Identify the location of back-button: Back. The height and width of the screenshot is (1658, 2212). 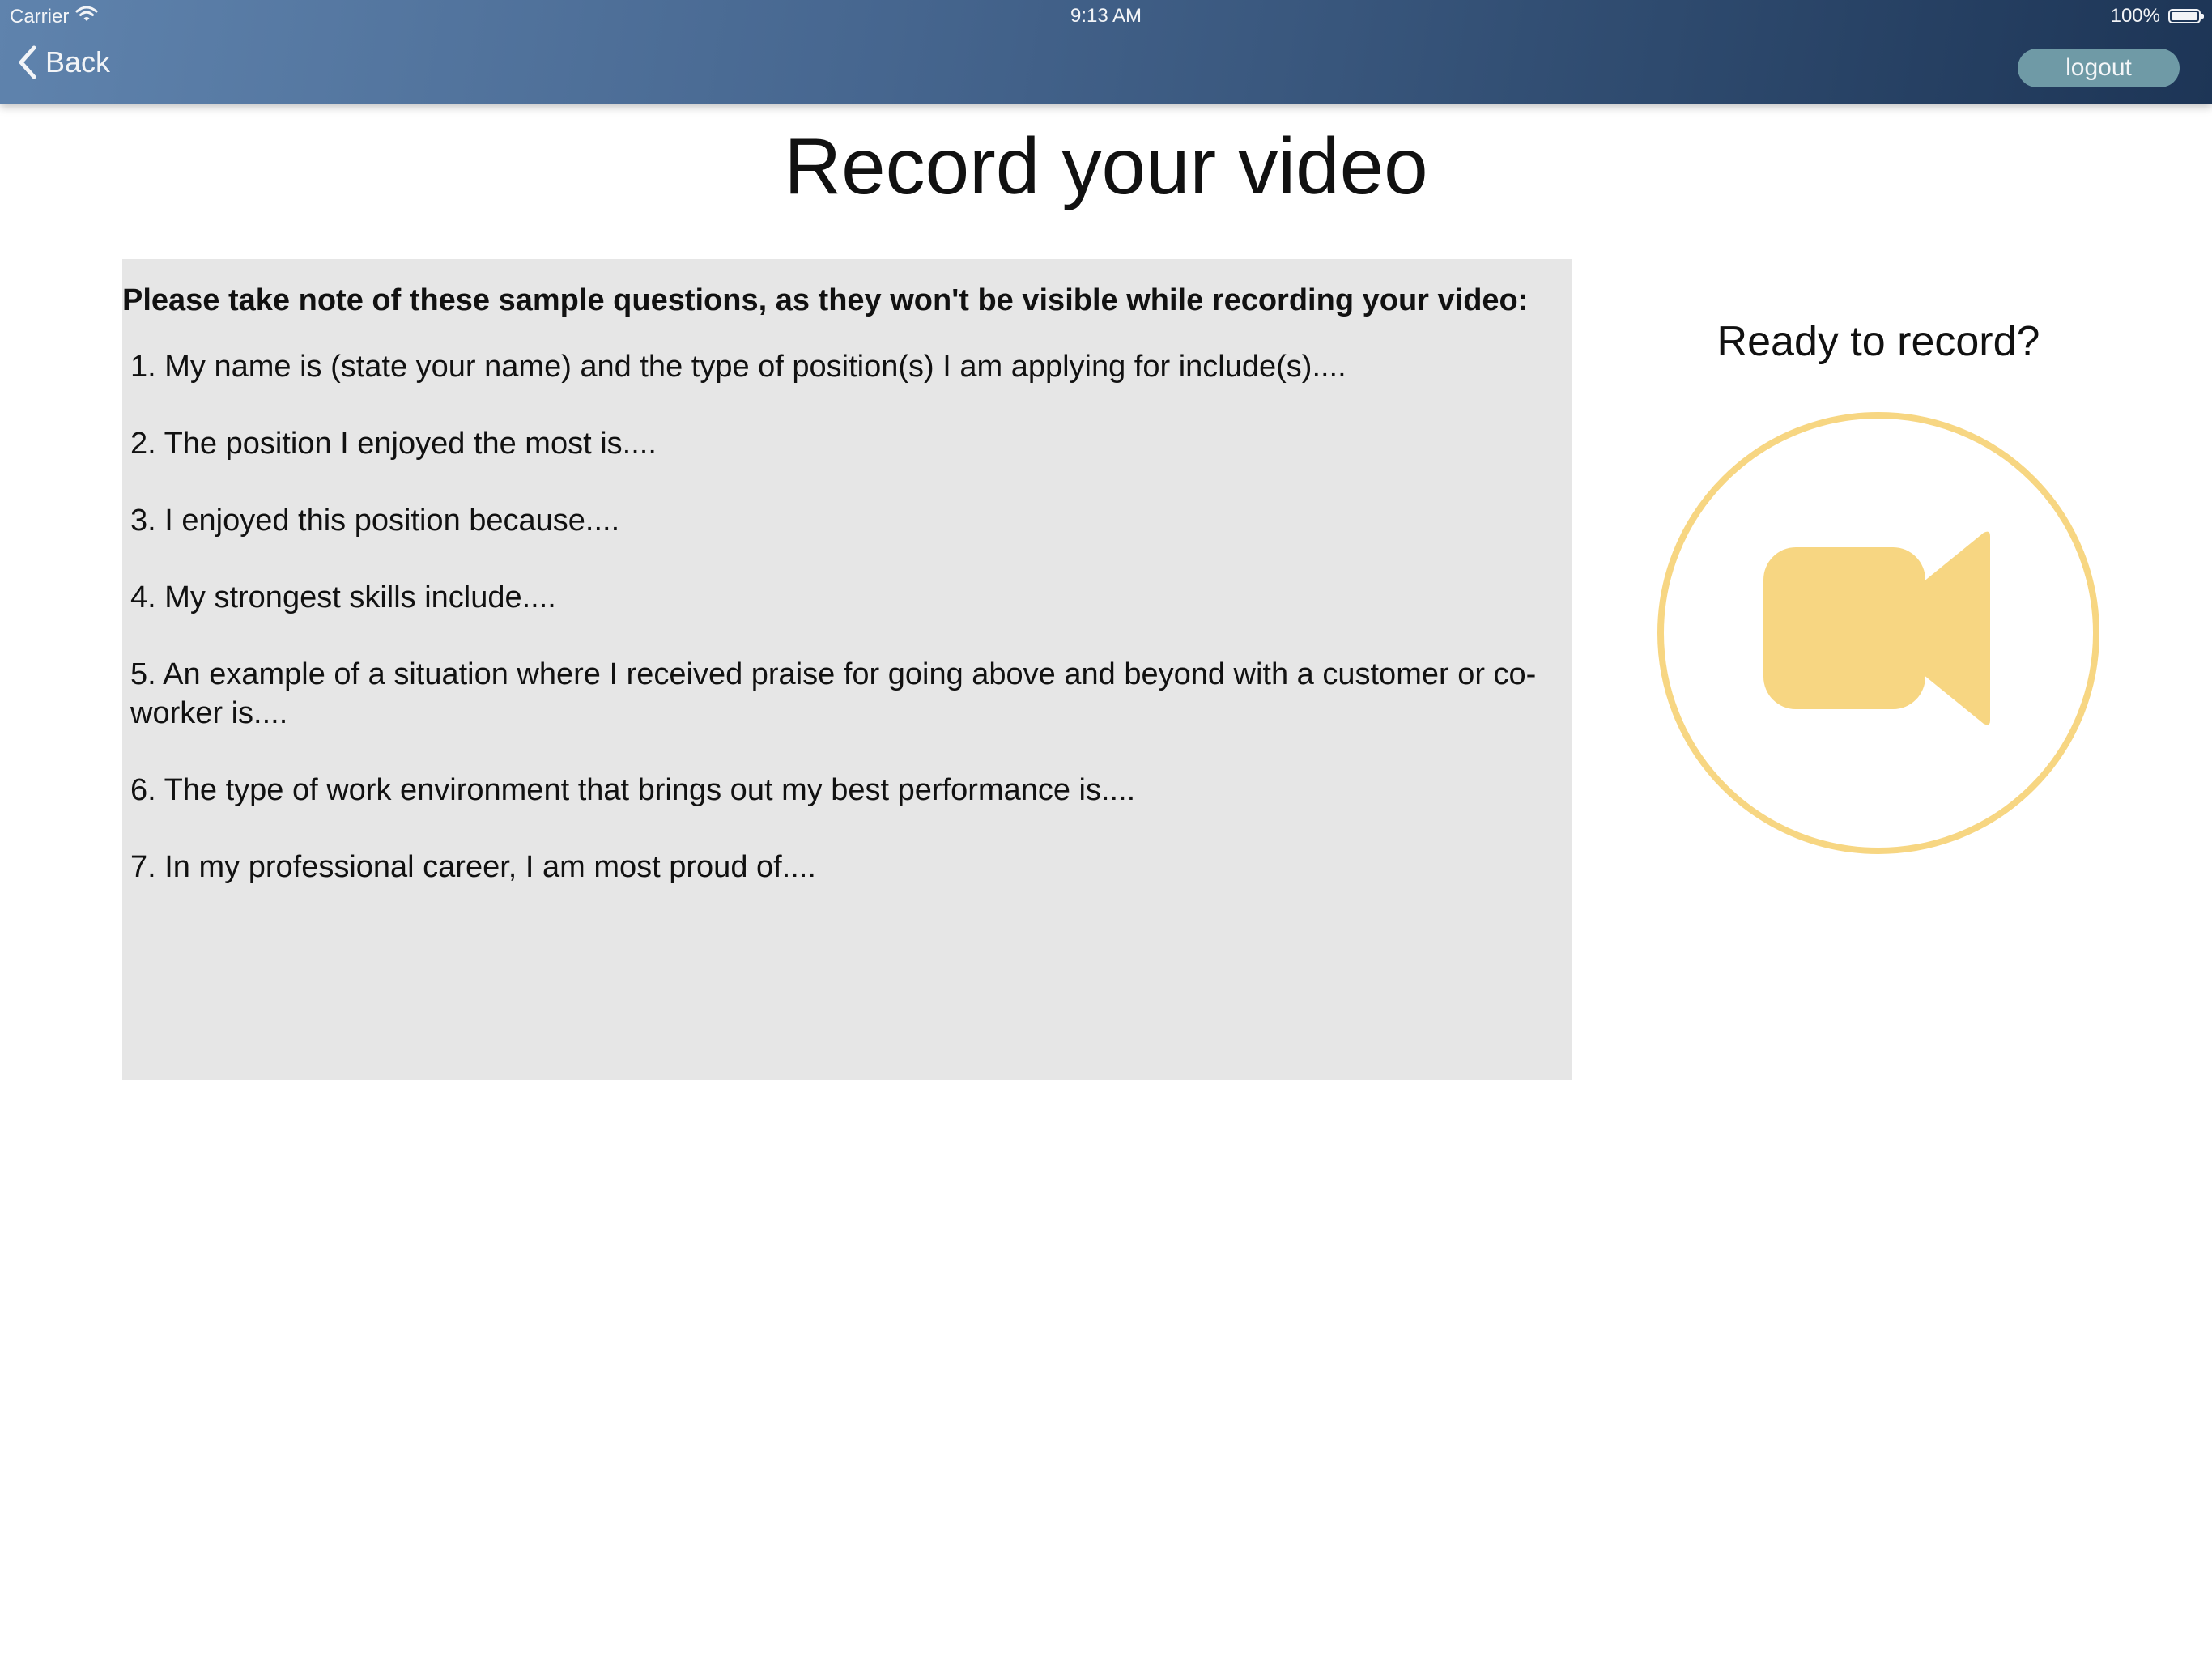
(64, 62).